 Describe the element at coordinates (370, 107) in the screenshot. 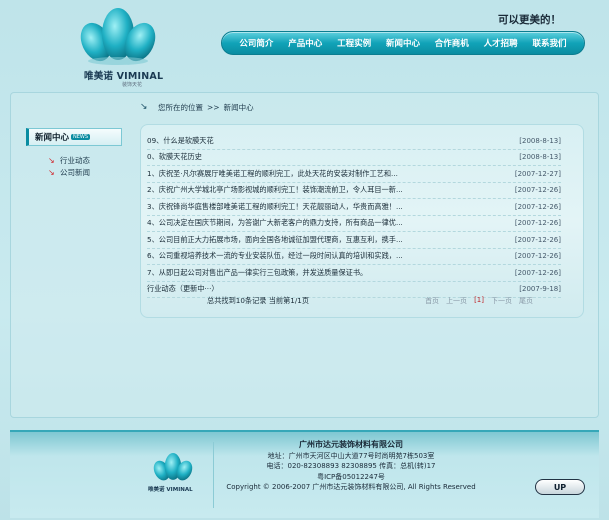

I see `breadcrumb: ↘ 您所在的位置 >> 新闻中心` at that location.